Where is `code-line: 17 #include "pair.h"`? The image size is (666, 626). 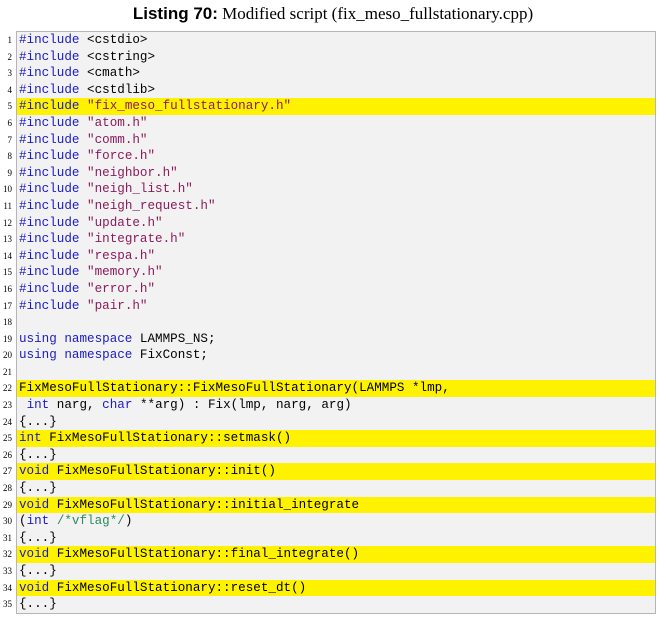
code-line: 17 #include "pair.h" is located at coordinates (333, 306).